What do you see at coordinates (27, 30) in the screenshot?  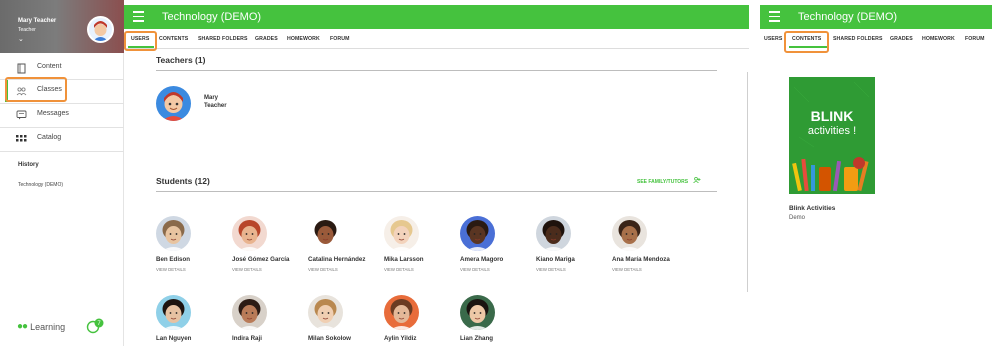 I see `profile-role: Teacher` at bounding box center [27, 30].